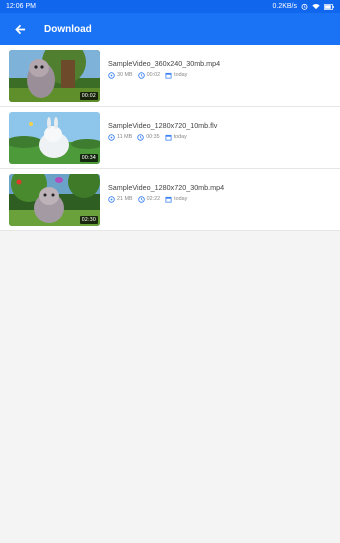 The height and width of the screenshot is (543, 340). What do you see at coordinates (153, 137) in the screenshot?
I see `video-duration: 00:35` at bounding box center [153, 137].